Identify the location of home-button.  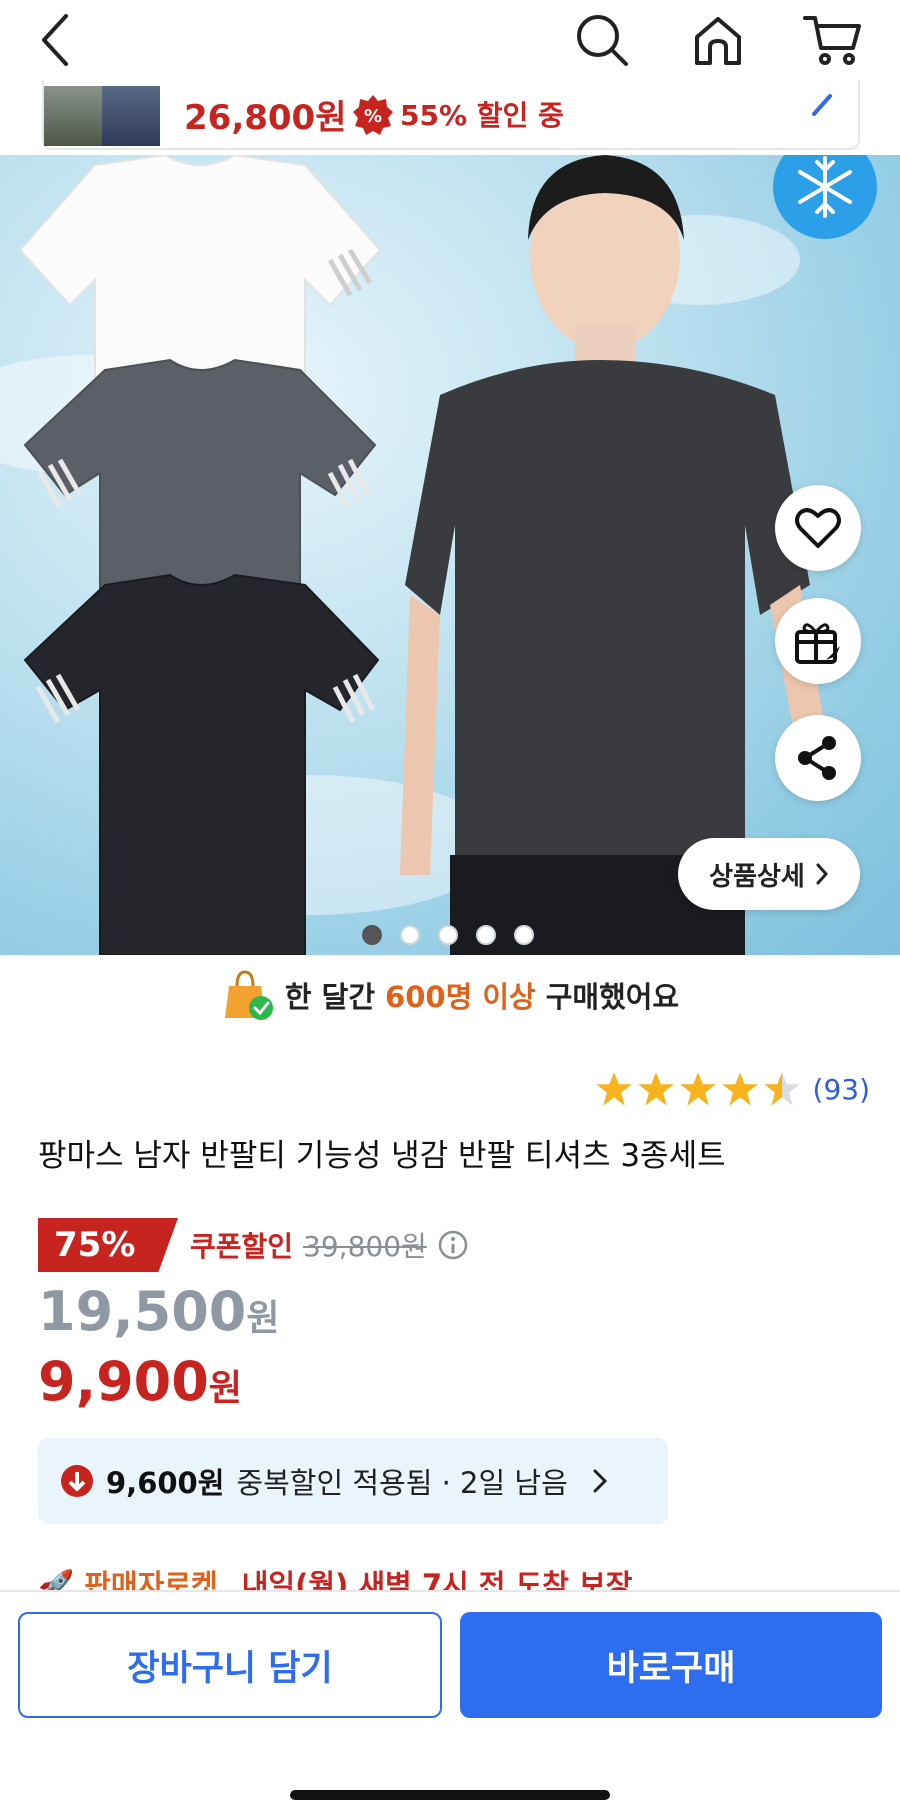
(718, 40).